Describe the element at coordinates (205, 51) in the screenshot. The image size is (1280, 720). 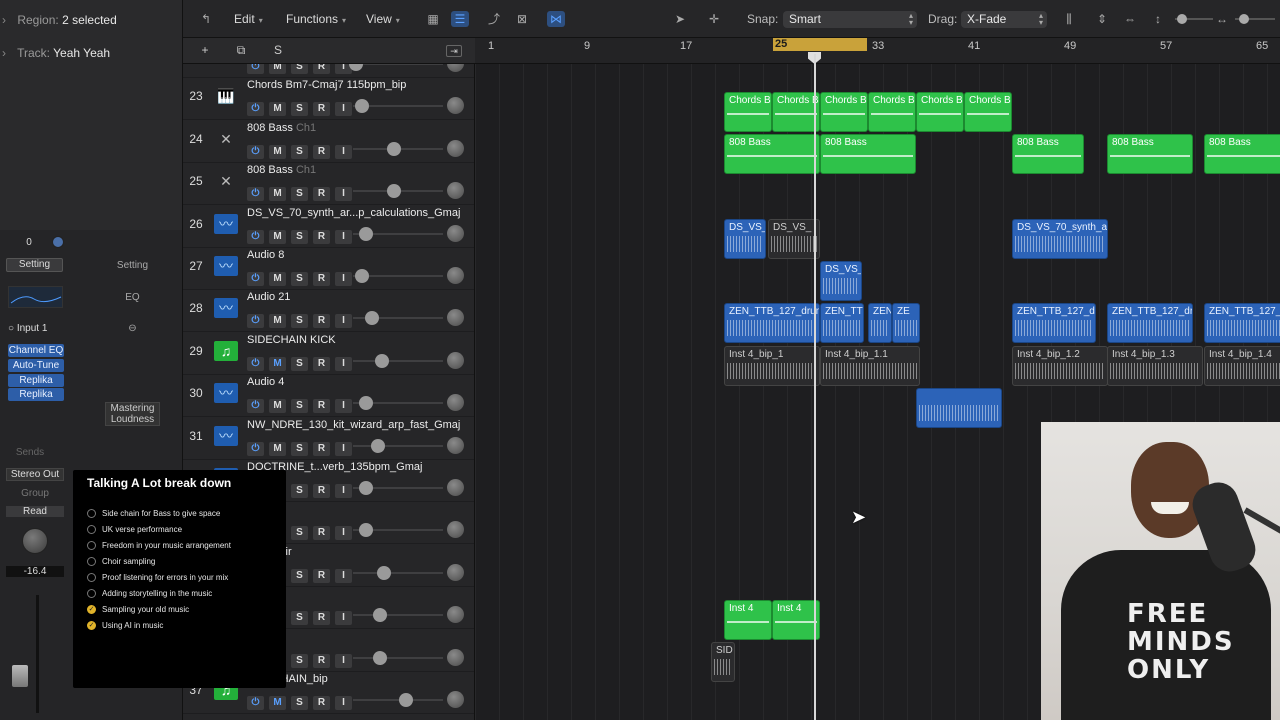
I see `add-track-button: +` at that location.